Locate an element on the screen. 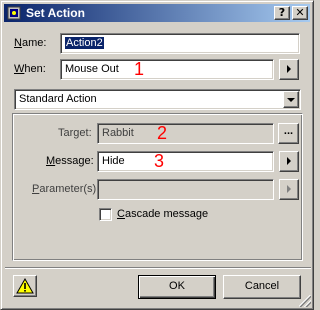  help-icon: ? is located at coordinates (282, 12).